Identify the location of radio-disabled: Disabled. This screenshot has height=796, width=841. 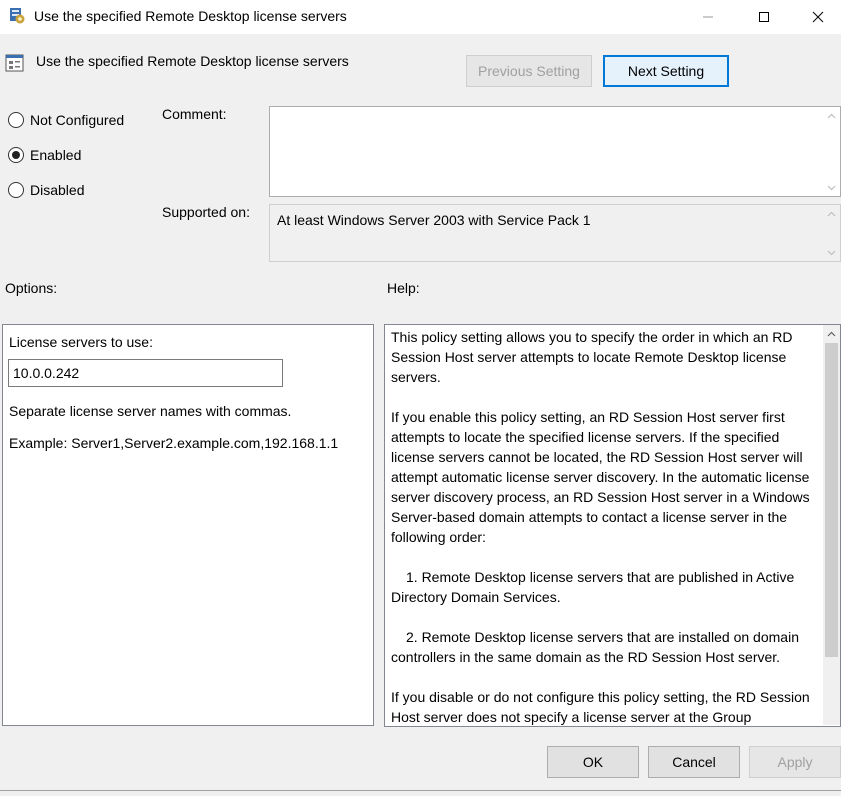
(46, 190).